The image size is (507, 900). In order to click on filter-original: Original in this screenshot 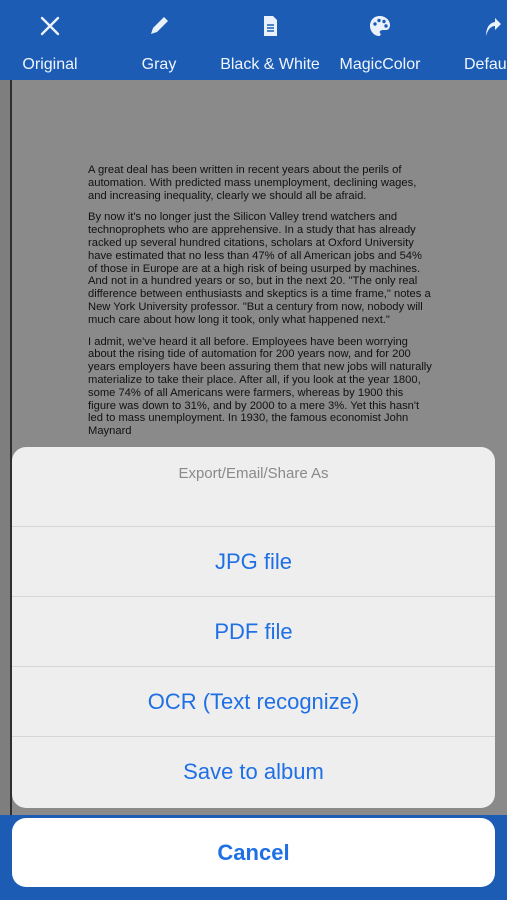, I will do `click(50, 40)`.